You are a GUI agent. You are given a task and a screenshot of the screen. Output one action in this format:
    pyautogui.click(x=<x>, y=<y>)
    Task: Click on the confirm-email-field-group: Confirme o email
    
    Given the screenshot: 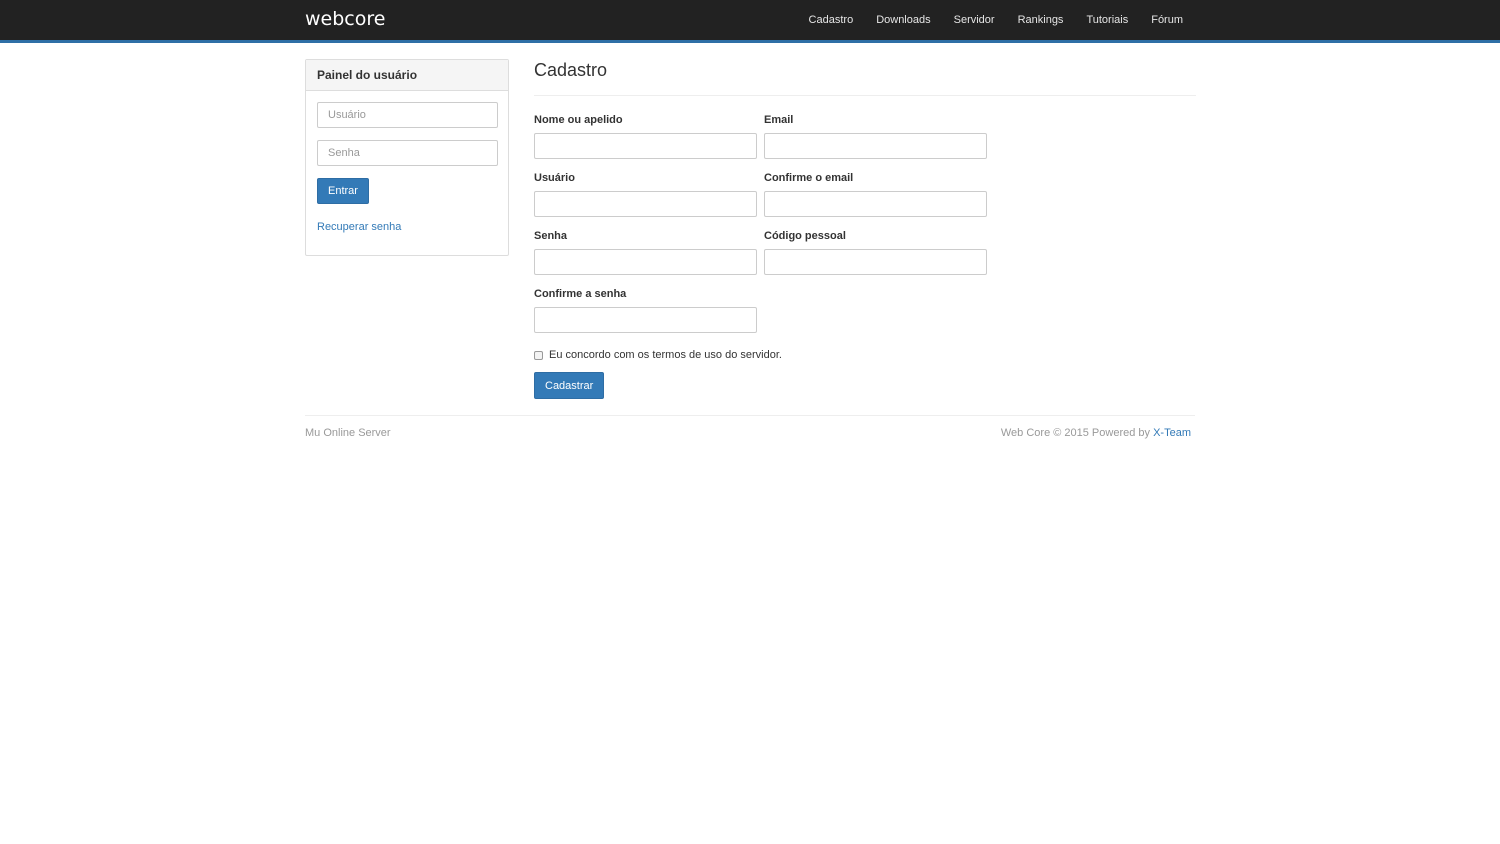 What is the action you would take?
    pyautogui.click(x=875, y=194)
    